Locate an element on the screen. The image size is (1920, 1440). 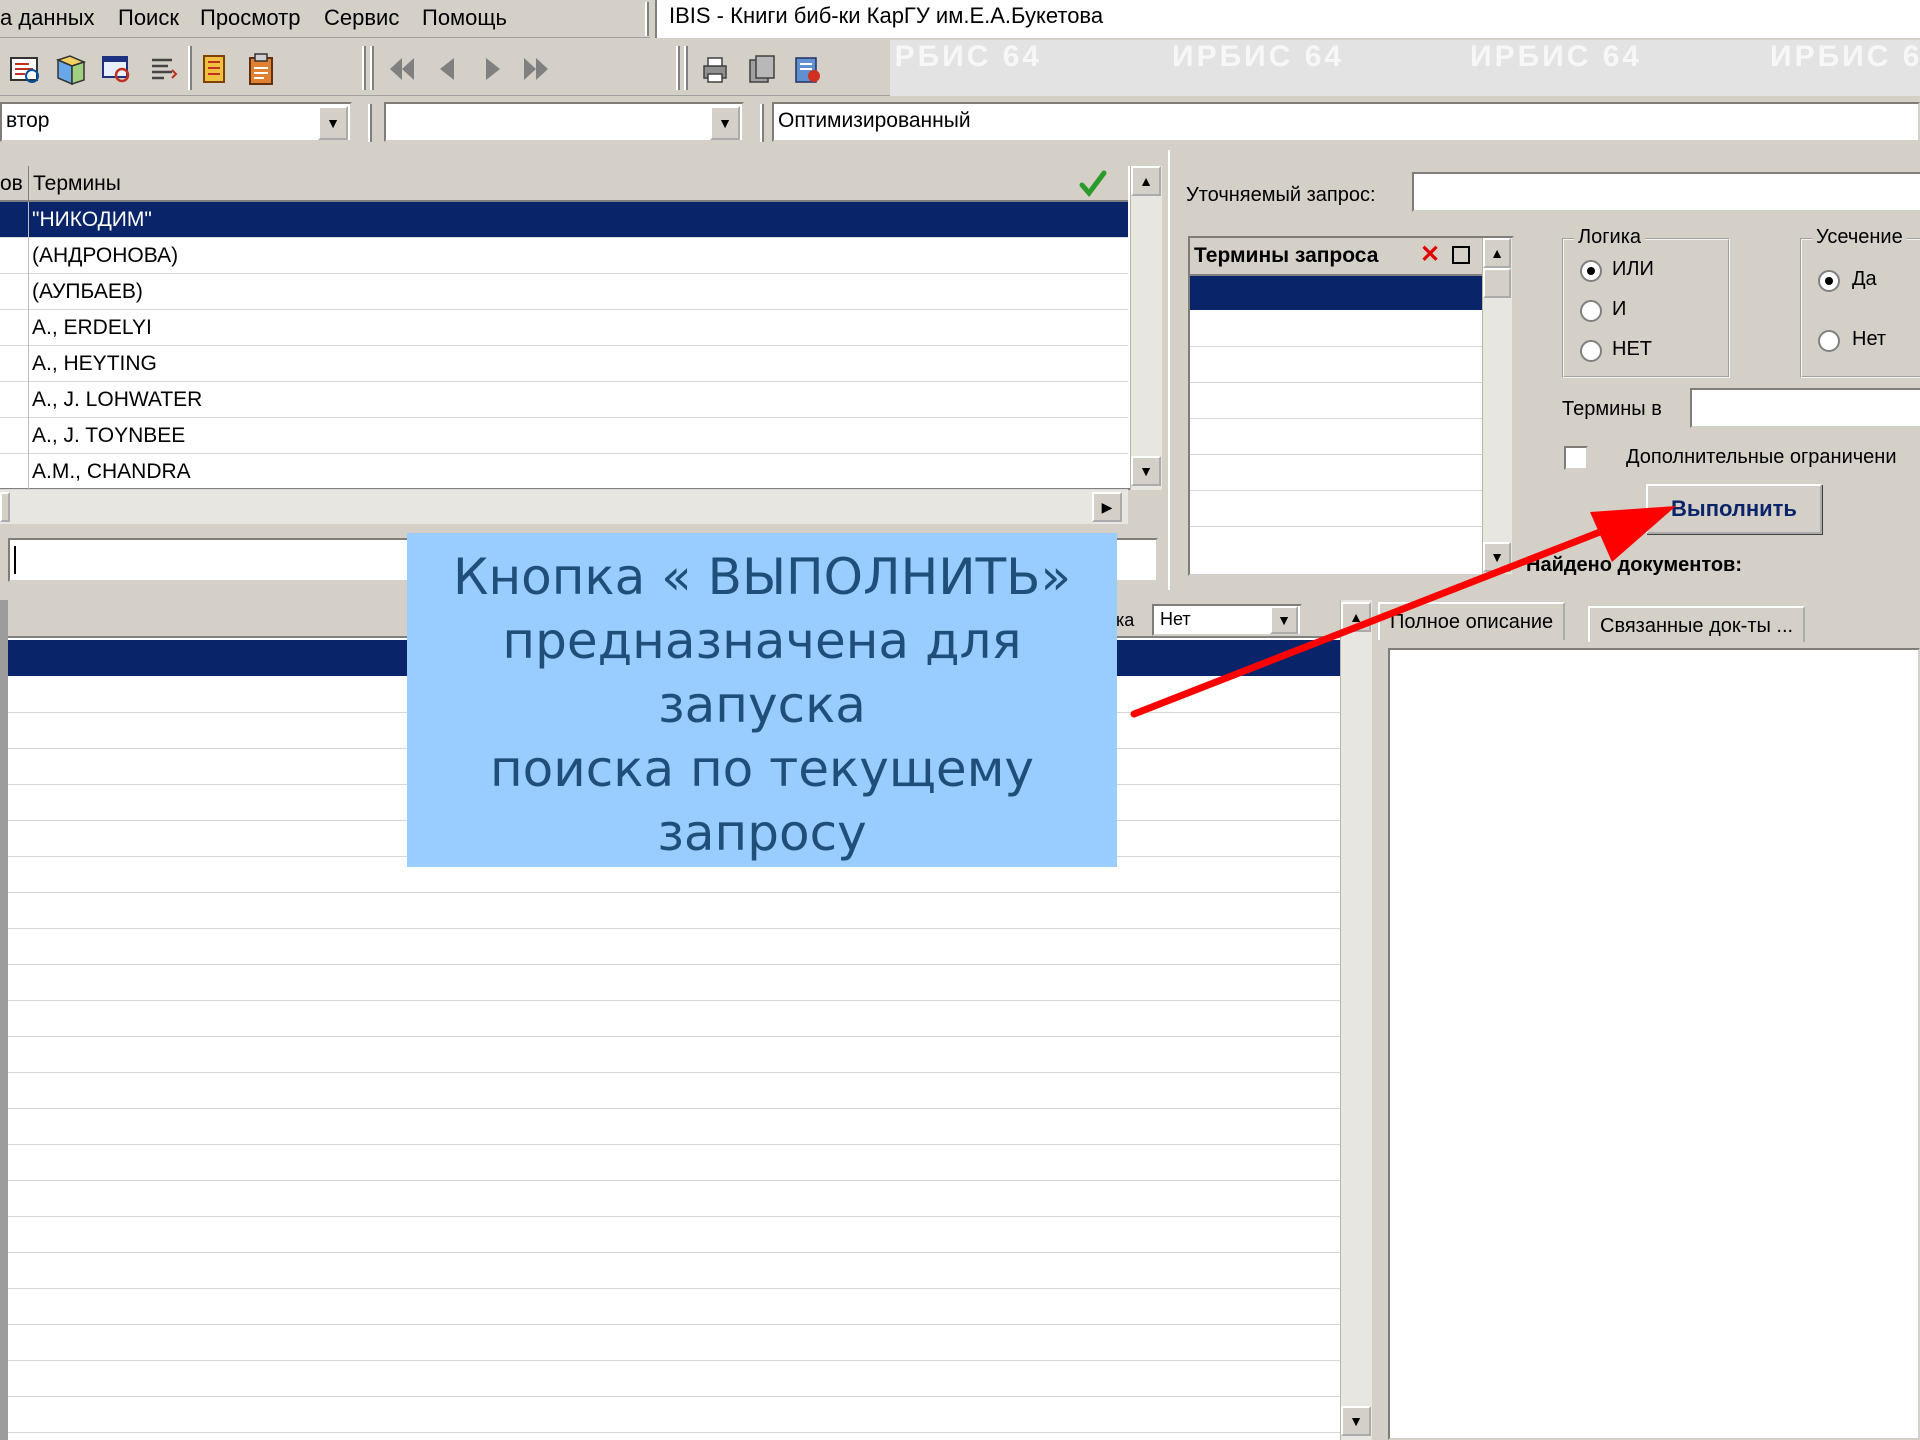
menu-database: а данных is located at coordinates (47, 18).